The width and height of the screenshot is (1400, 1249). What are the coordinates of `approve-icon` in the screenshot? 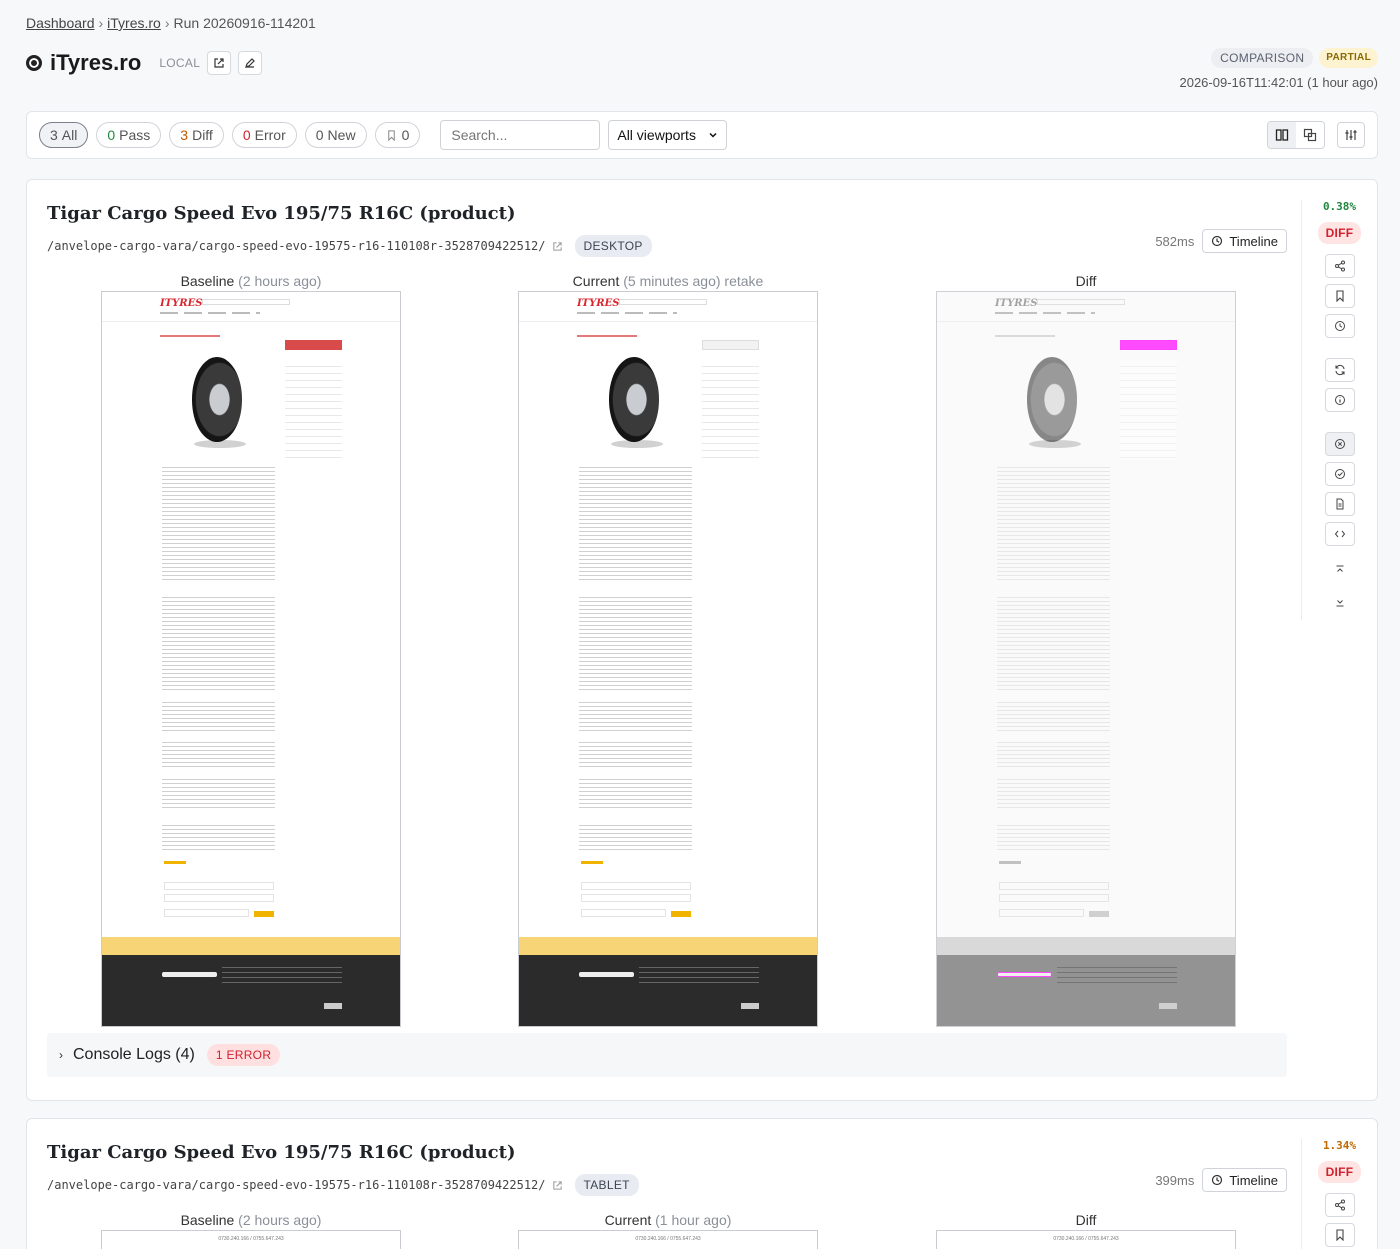 It's located at (1339, 474).